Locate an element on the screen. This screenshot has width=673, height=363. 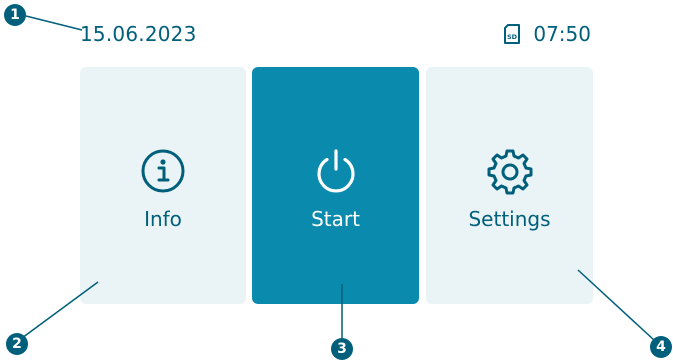
time-display: 07:50 is located at coordinates (562, 34).